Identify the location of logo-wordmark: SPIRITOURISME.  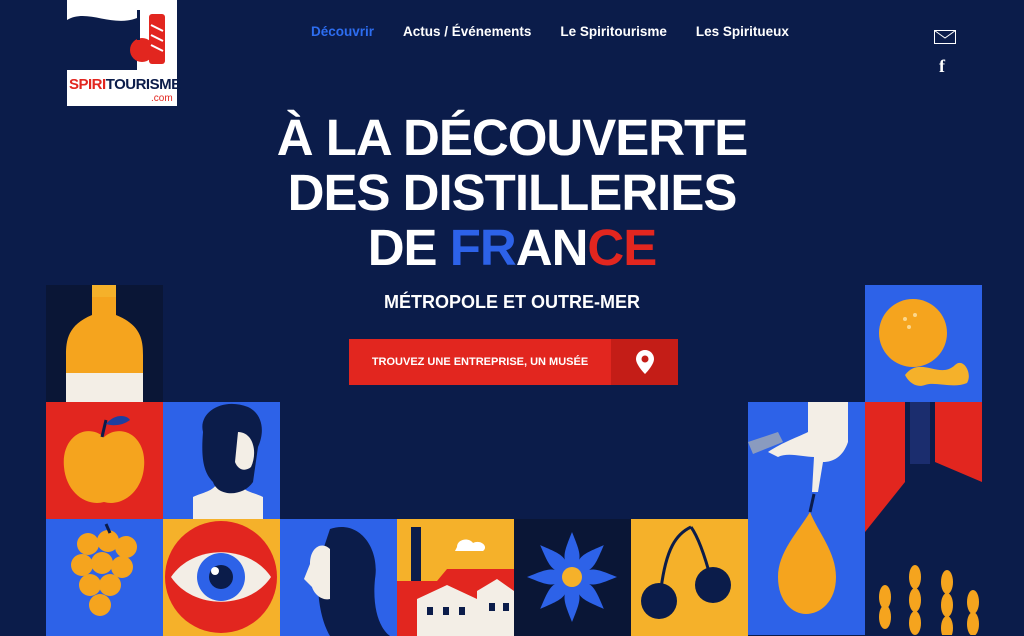
(125, 84).